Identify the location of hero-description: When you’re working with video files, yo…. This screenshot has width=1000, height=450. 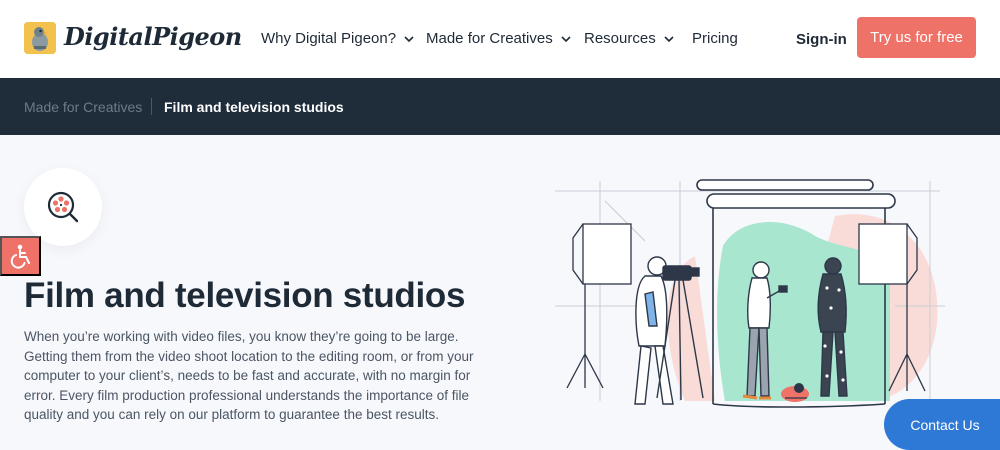
(249, 375).